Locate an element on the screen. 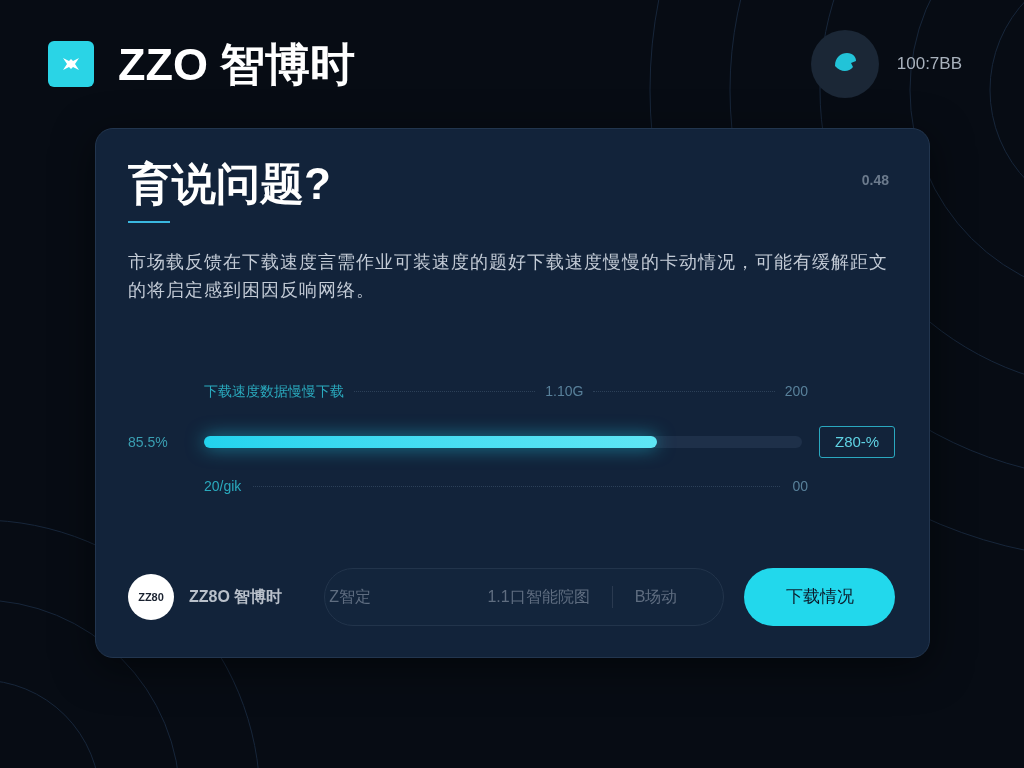 The height and width of the screenshot is (768, 1024). axis-label: 200 is located at coordinates (796, 391).